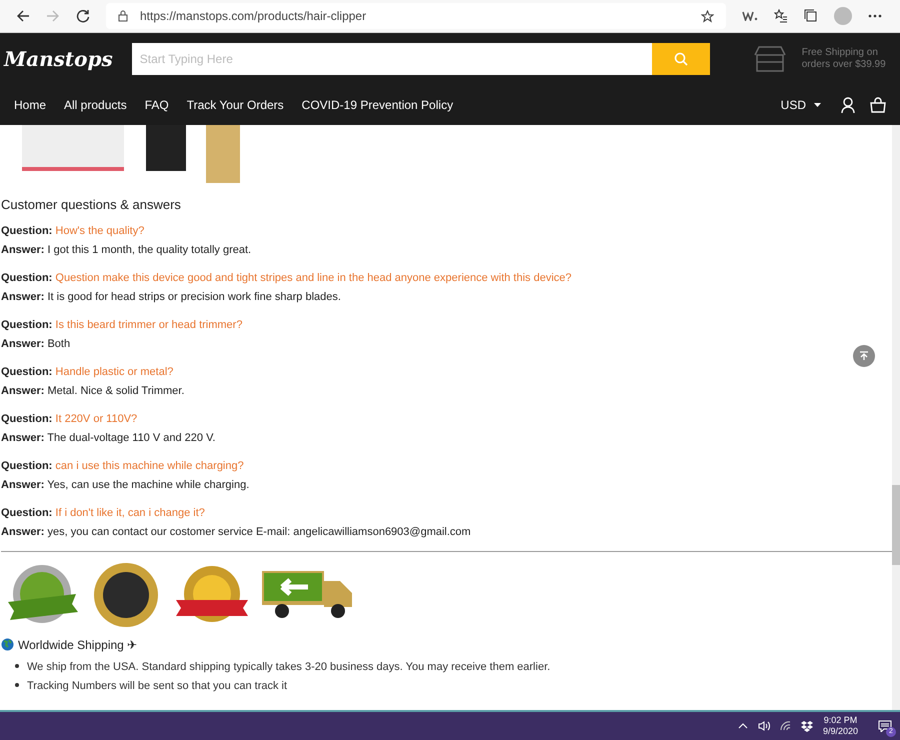  I want to click on answer-line: Answer: Metal. Nice & solid Trimmer., so click(92, 391).